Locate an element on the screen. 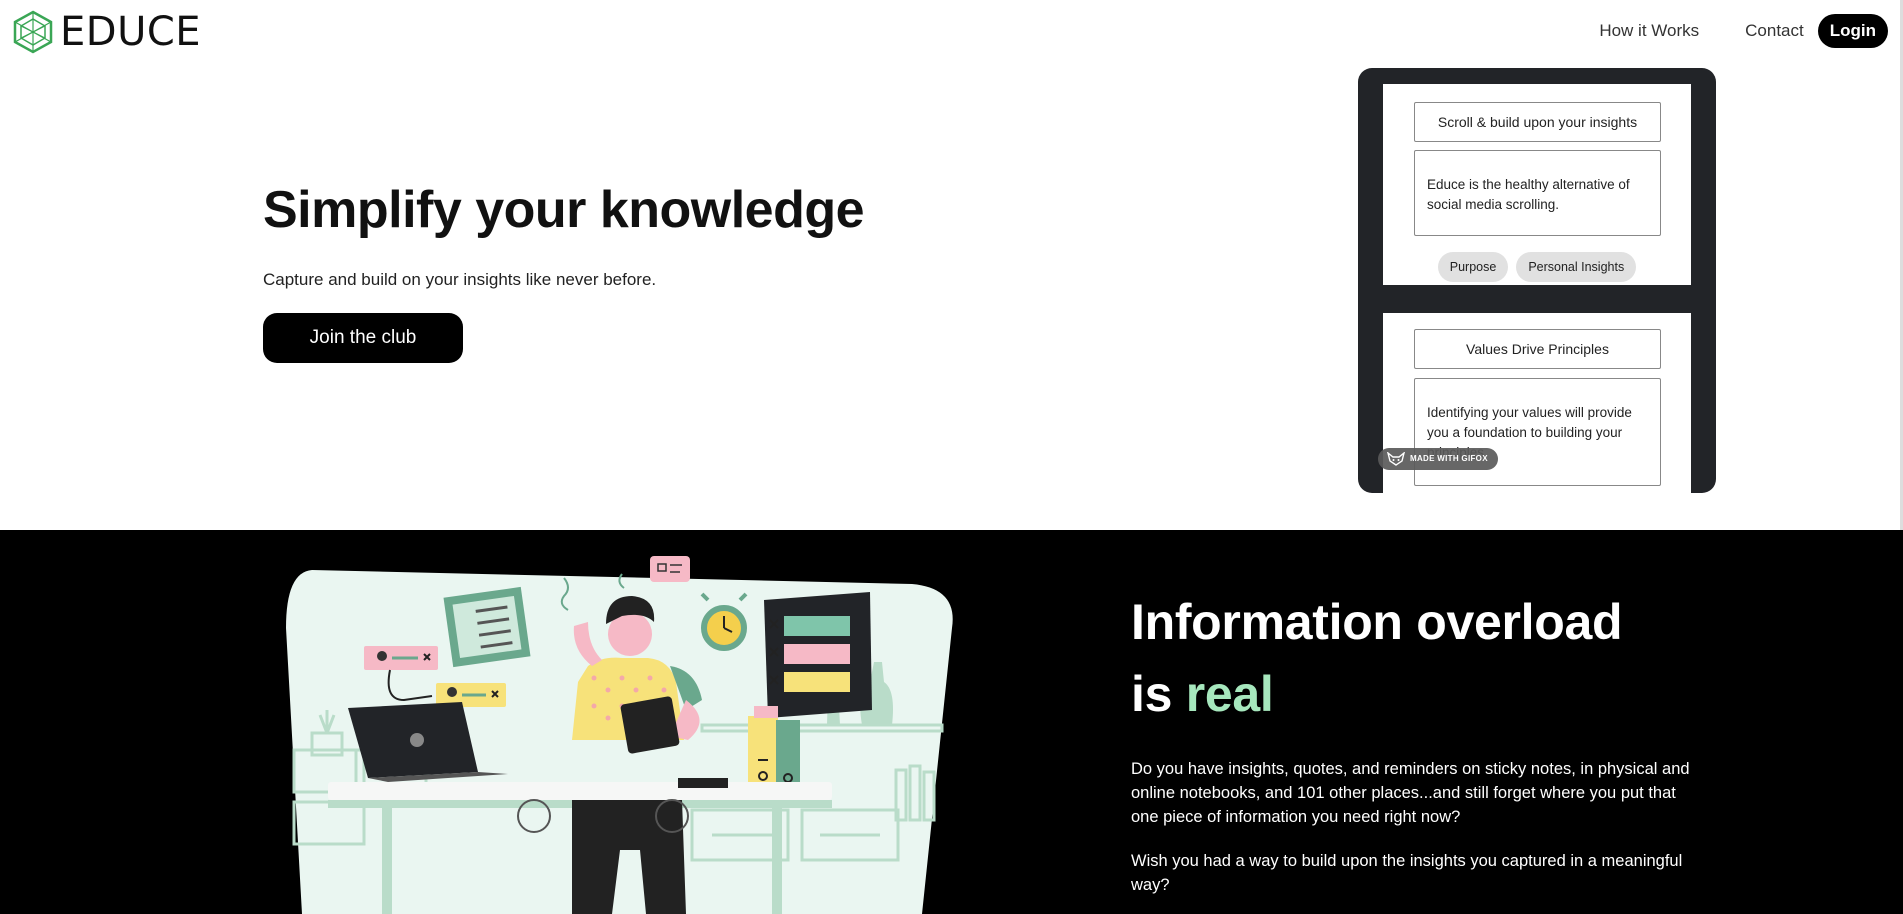 This screenshot has width=1903, height=914. tag-list: Purpose Personal Insights is located at coordinates (1537, 267).